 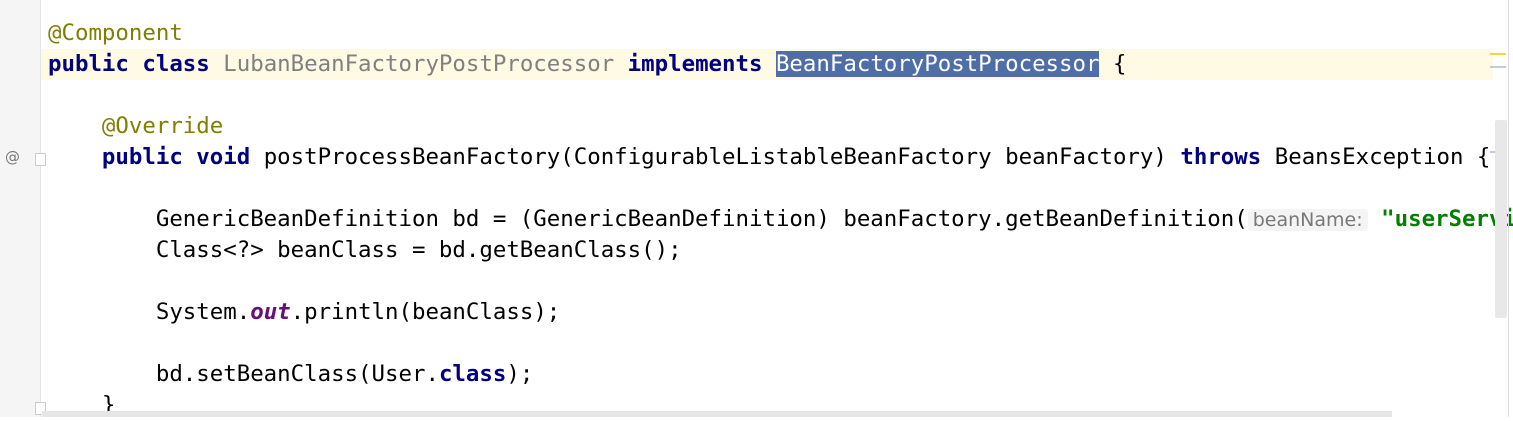 What do you see at coordinates (115, 33) in the screenshot?
I see `code-line: @Component` at bounding box center [115, 33].